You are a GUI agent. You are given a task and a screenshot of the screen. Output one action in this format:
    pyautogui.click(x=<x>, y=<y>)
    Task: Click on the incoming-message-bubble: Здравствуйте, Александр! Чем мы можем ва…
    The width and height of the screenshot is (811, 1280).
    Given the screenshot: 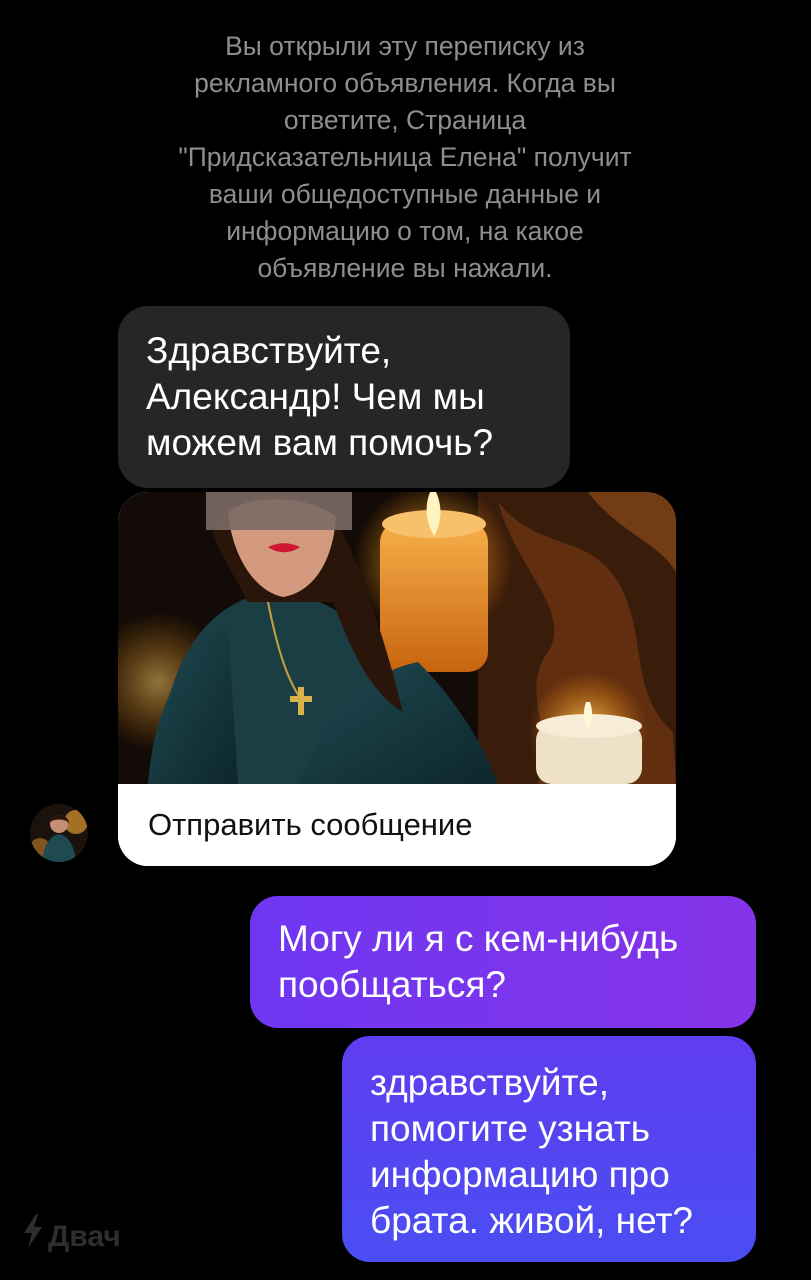 What is the action you would take?
    pyautogui.click(x=344, y=397)
    